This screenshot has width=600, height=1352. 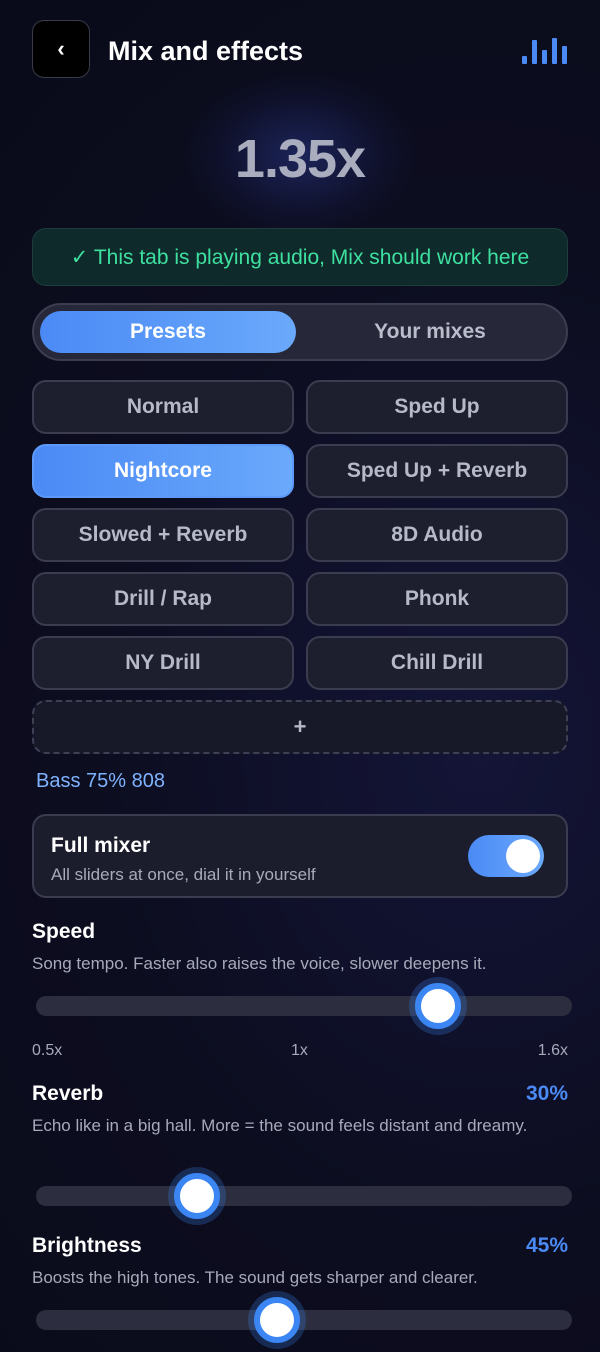 I want to click on preset-slowed-reverb: Slowed + Reverb, so click(x=163, y=535).